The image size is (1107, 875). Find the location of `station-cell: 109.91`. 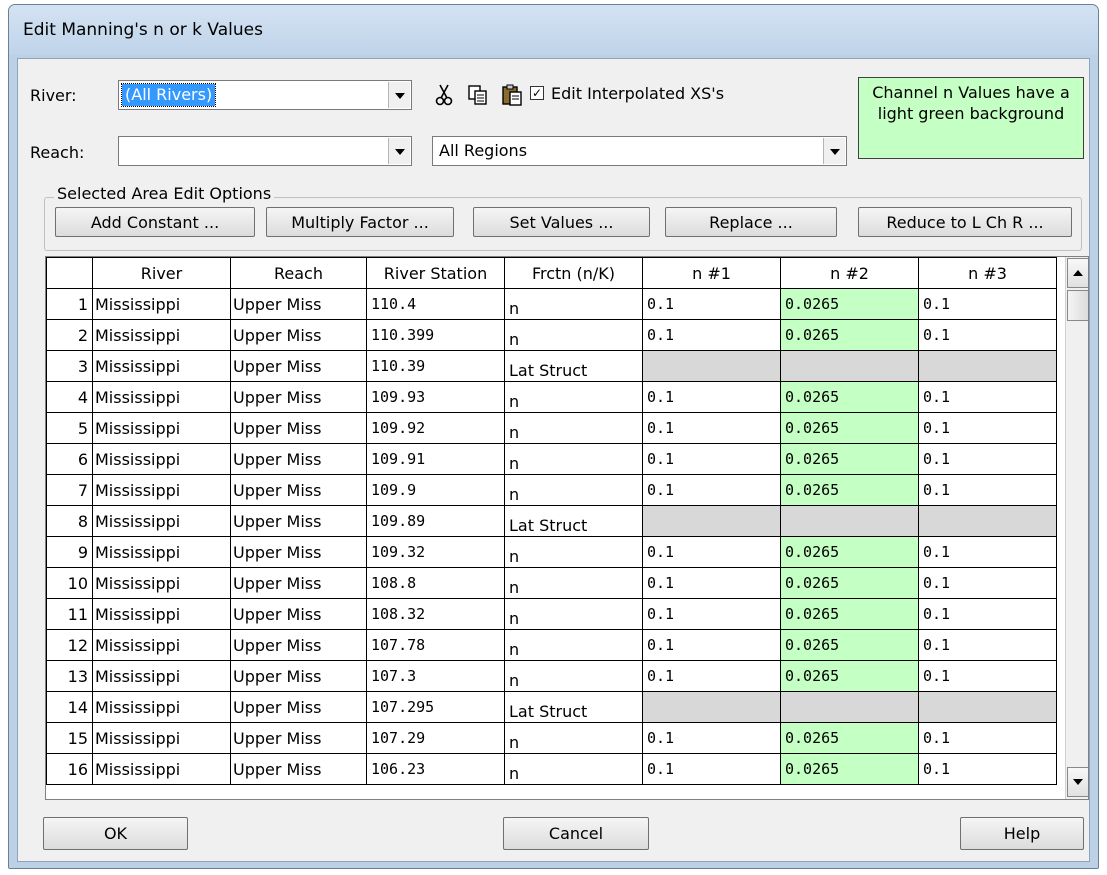

station-cell: 109.91 is located at coordinates (435, 459).